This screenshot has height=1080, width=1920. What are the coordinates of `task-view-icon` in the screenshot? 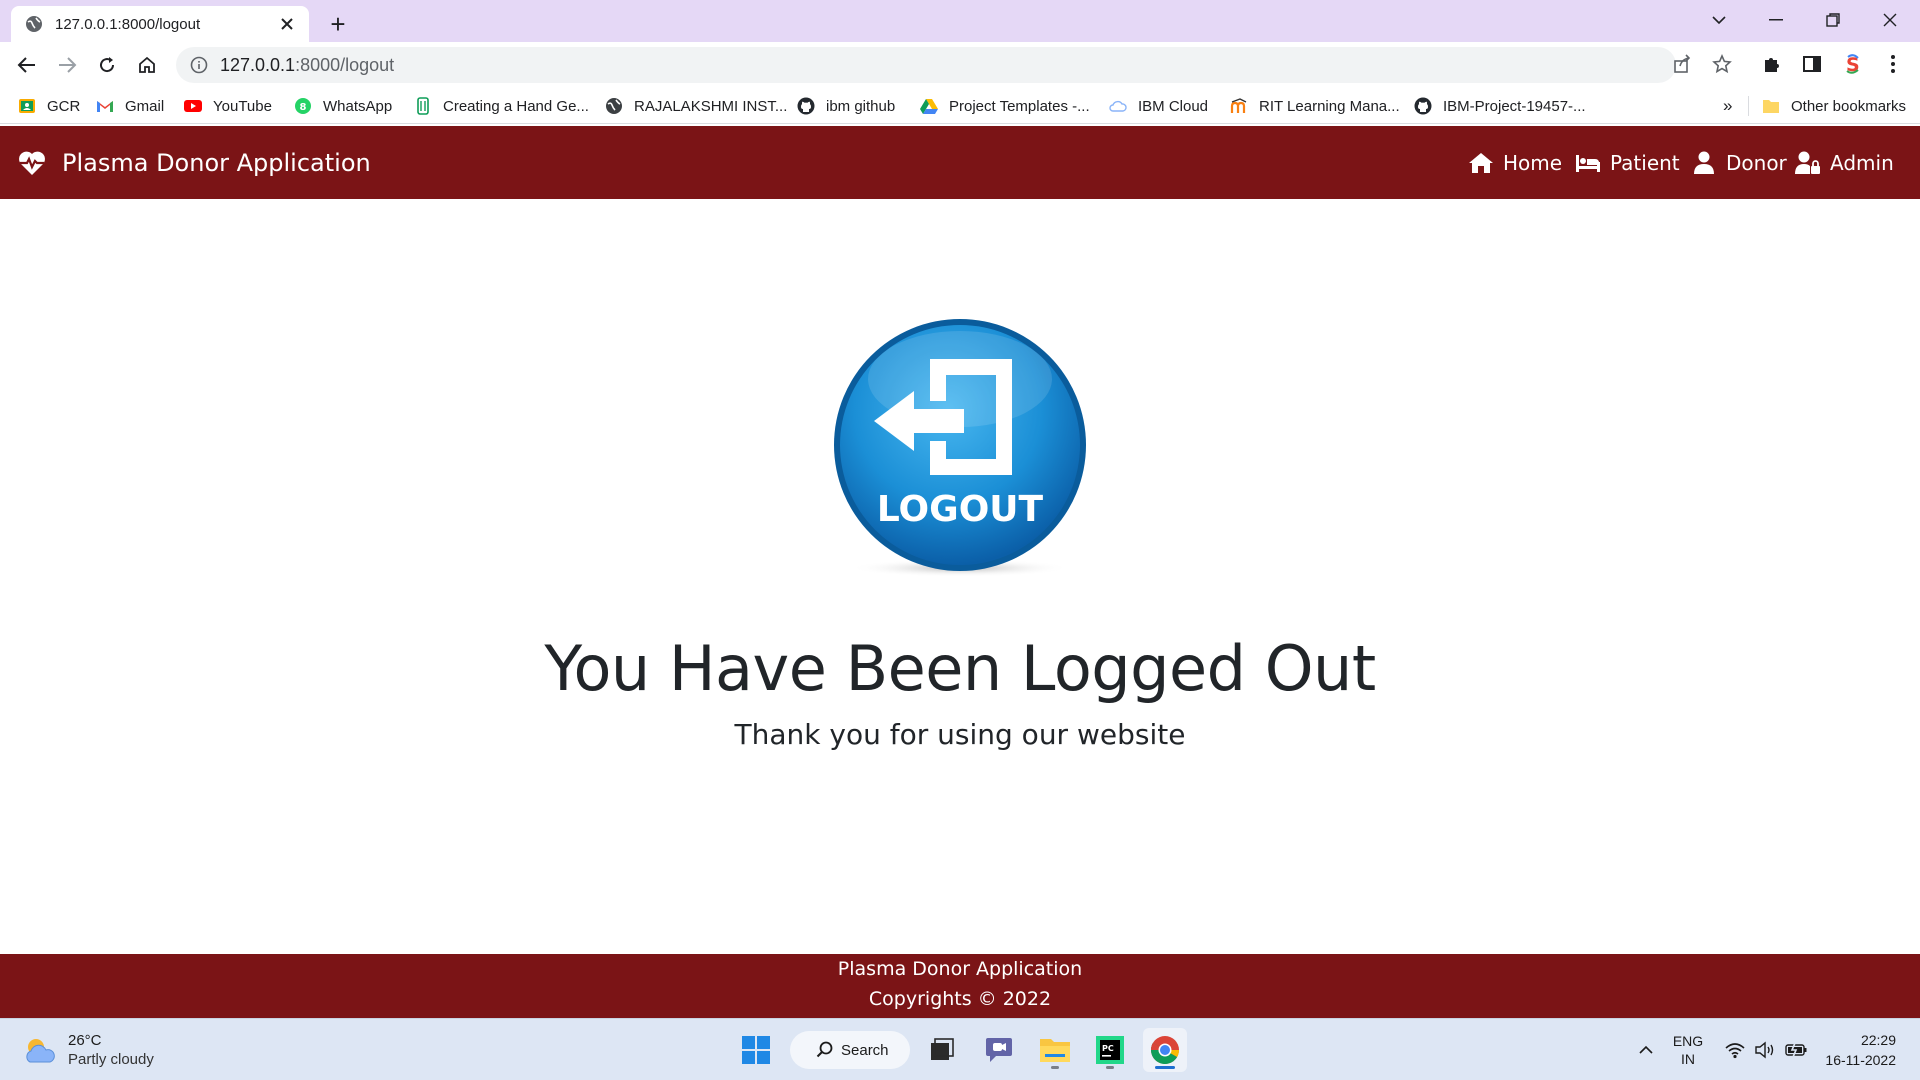 It's located at (942, 1049).